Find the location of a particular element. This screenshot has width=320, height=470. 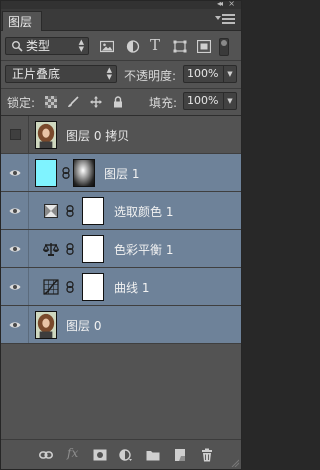

color-balance-icon is located at coordinates (51, 249).